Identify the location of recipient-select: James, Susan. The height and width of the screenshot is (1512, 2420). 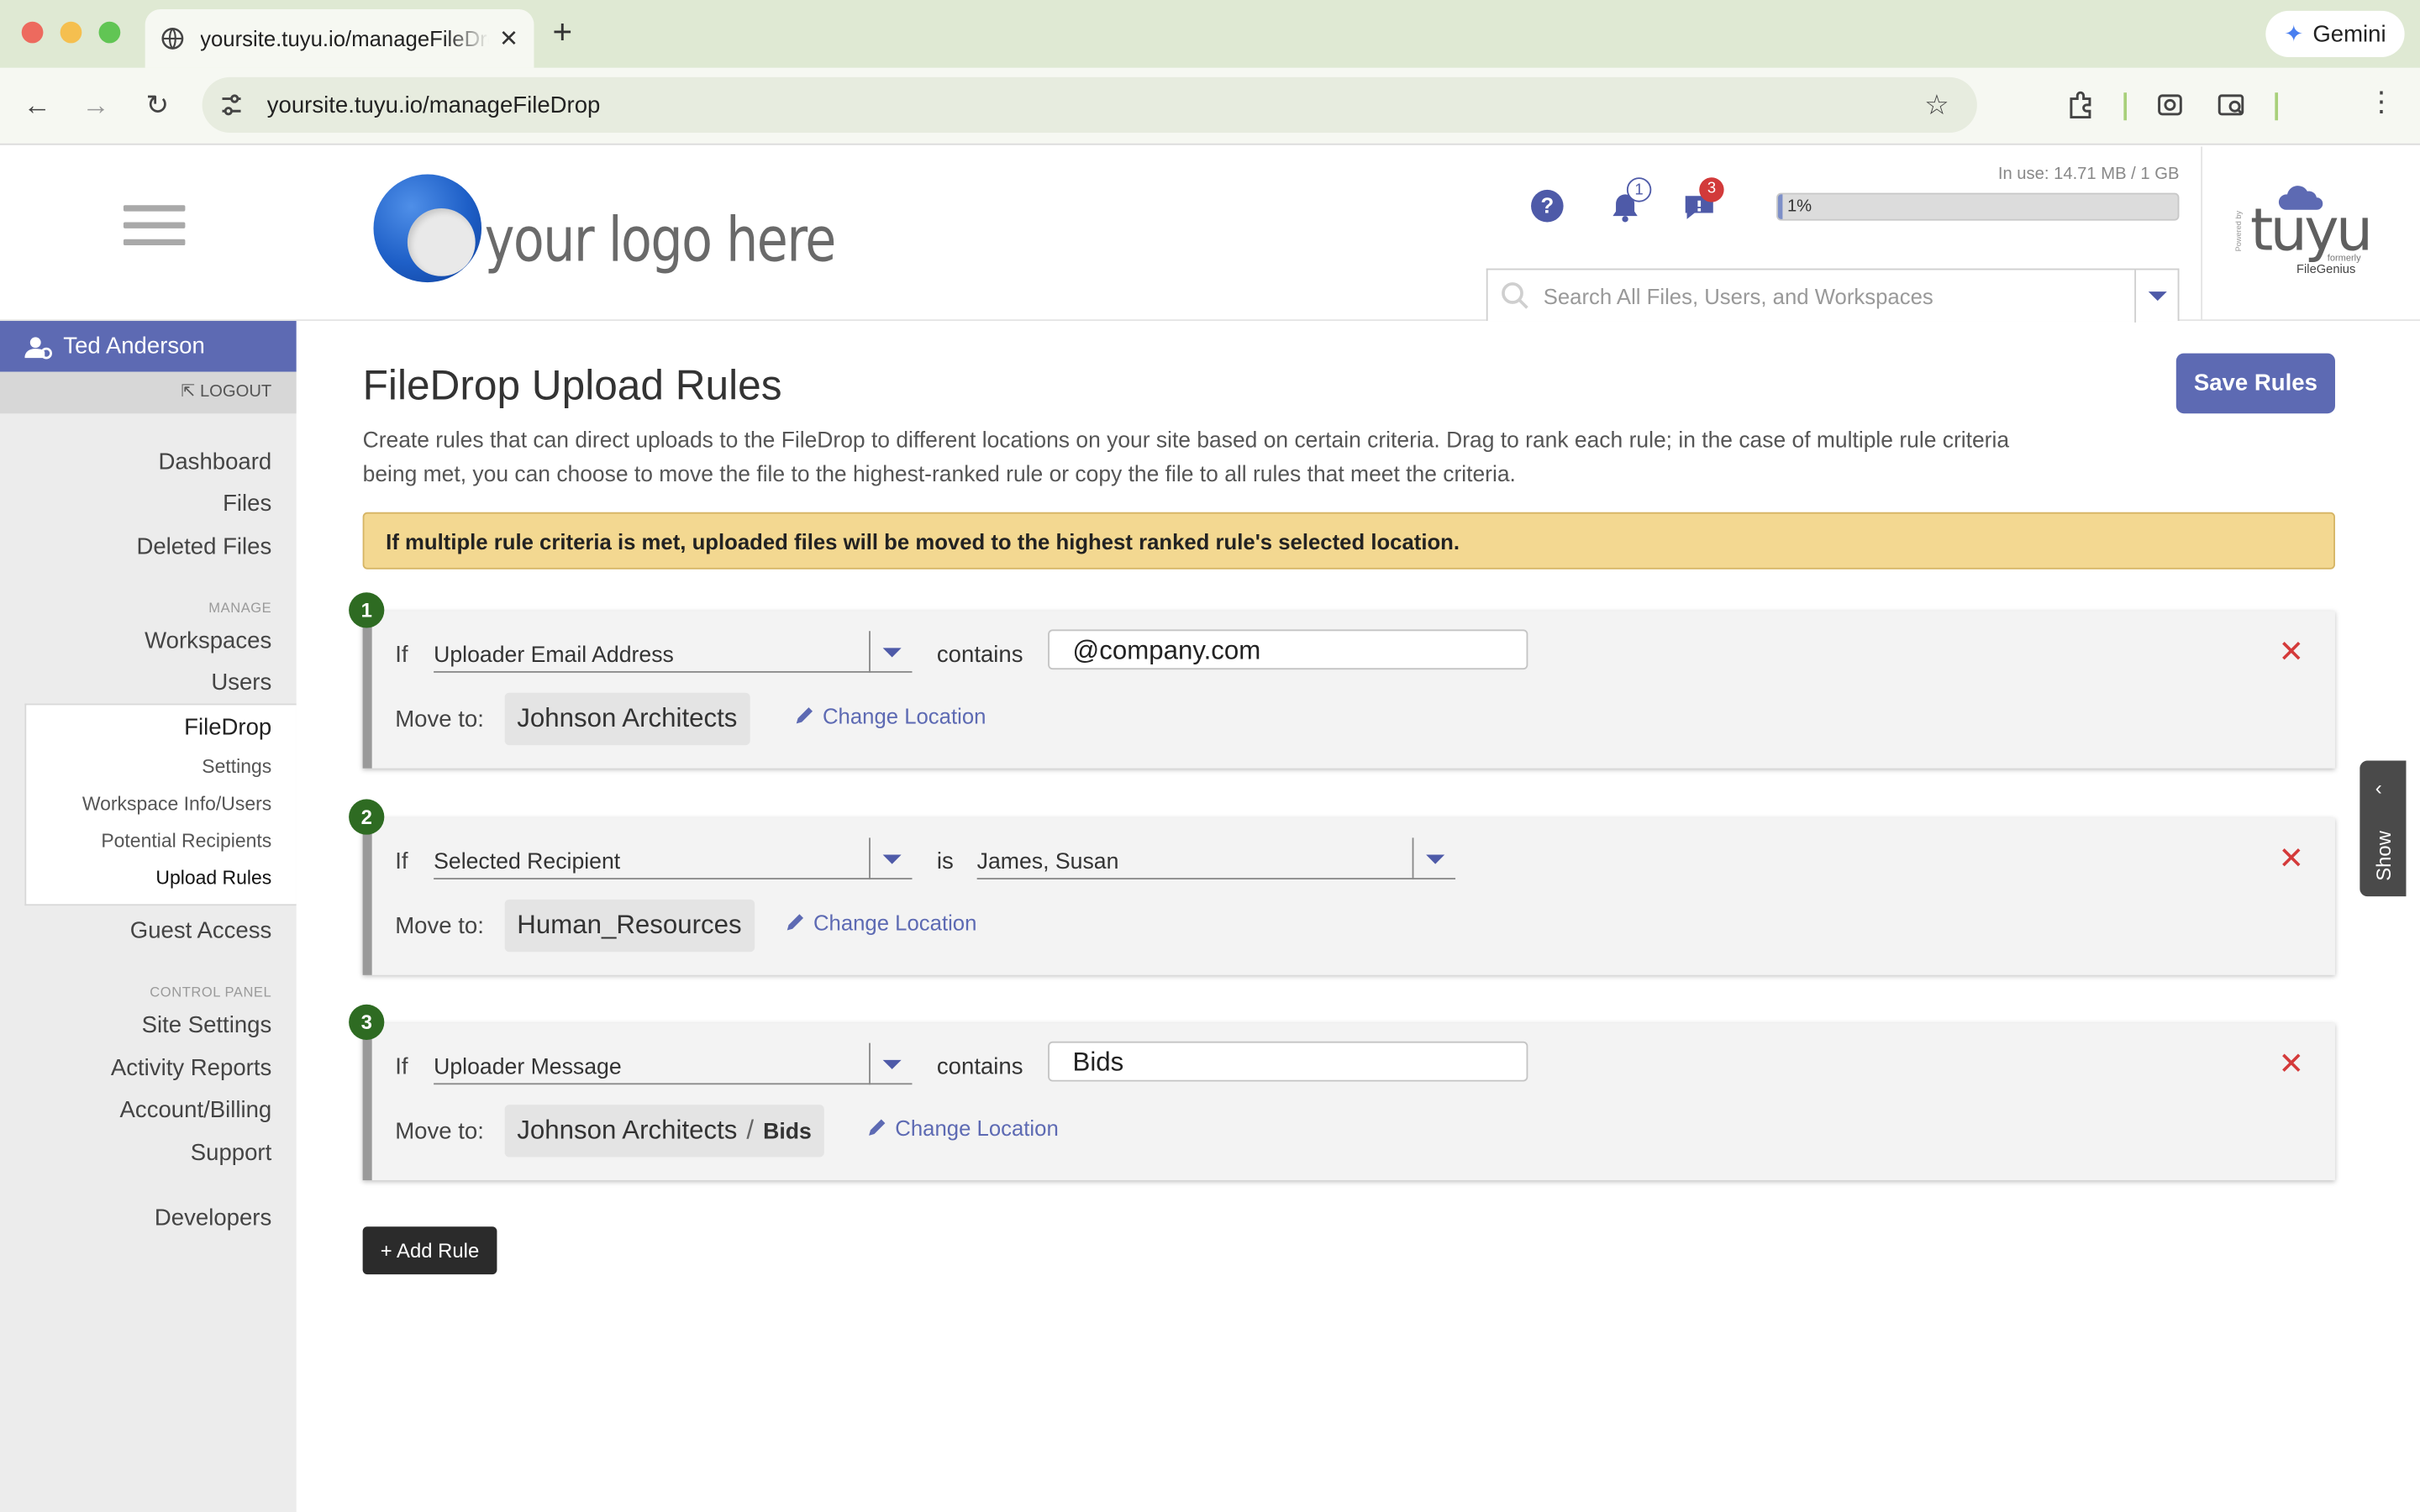
(1216, 858).